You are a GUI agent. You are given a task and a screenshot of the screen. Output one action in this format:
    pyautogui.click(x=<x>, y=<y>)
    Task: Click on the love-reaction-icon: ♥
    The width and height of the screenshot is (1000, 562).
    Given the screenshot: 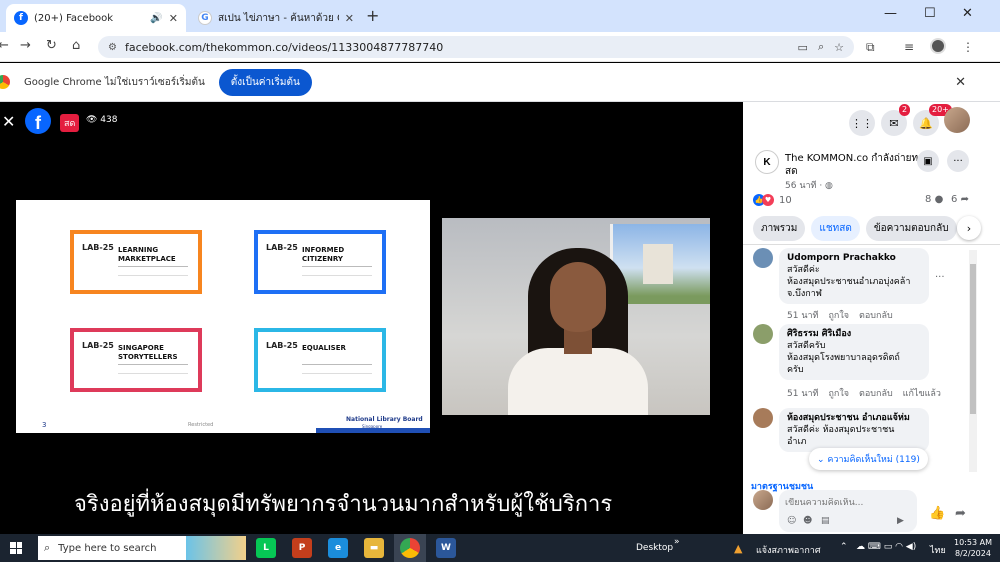 What is the action you would take?
    pyautogui.click(x=768, y=200)
    